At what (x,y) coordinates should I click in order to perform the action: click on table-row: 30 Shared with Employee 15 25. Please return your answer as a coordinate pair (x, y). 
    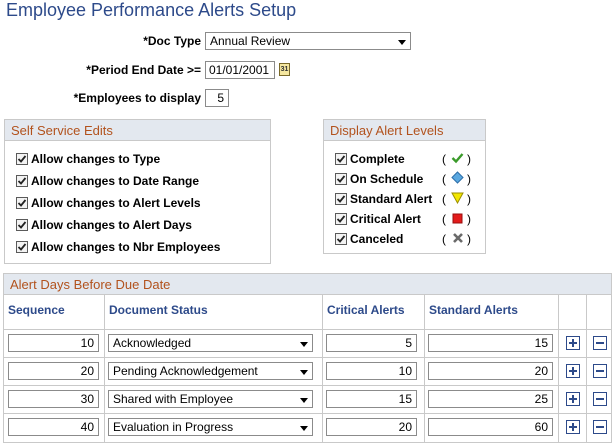
    Looking at the image, I should click on (307, 399).